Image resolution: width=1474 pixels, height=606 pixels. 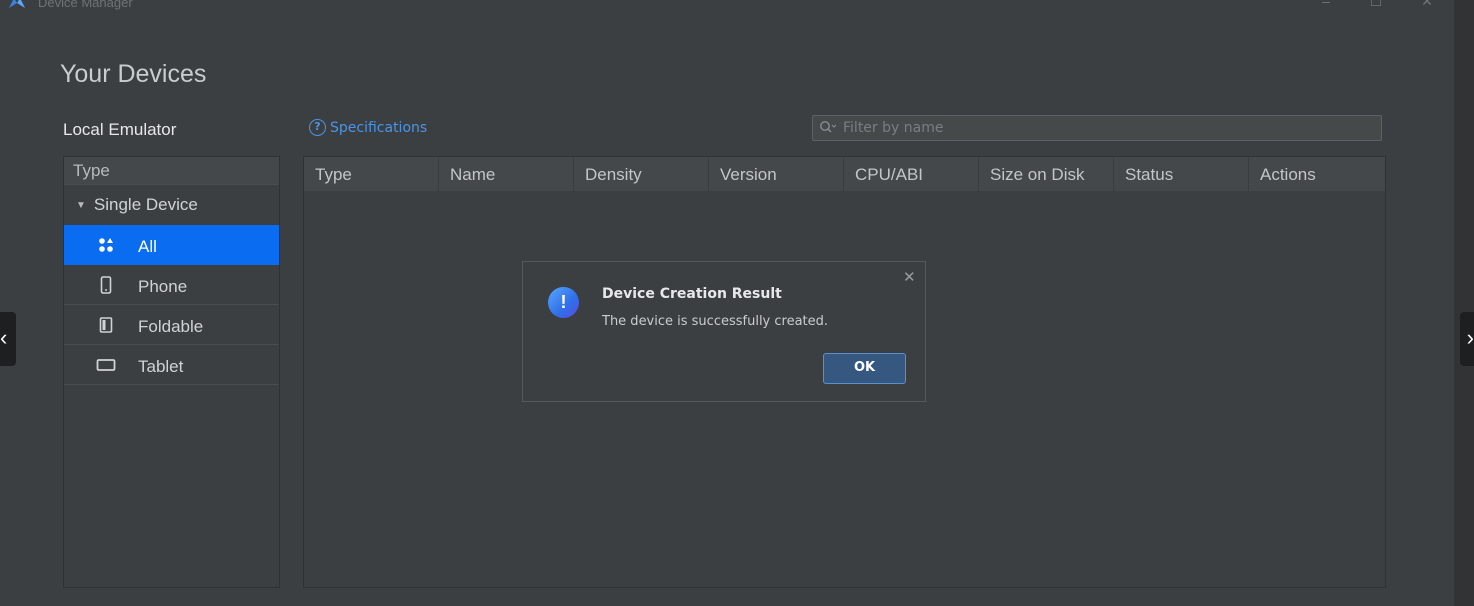 I want to click on column-header-name: Name, so click(x=506, y=174).